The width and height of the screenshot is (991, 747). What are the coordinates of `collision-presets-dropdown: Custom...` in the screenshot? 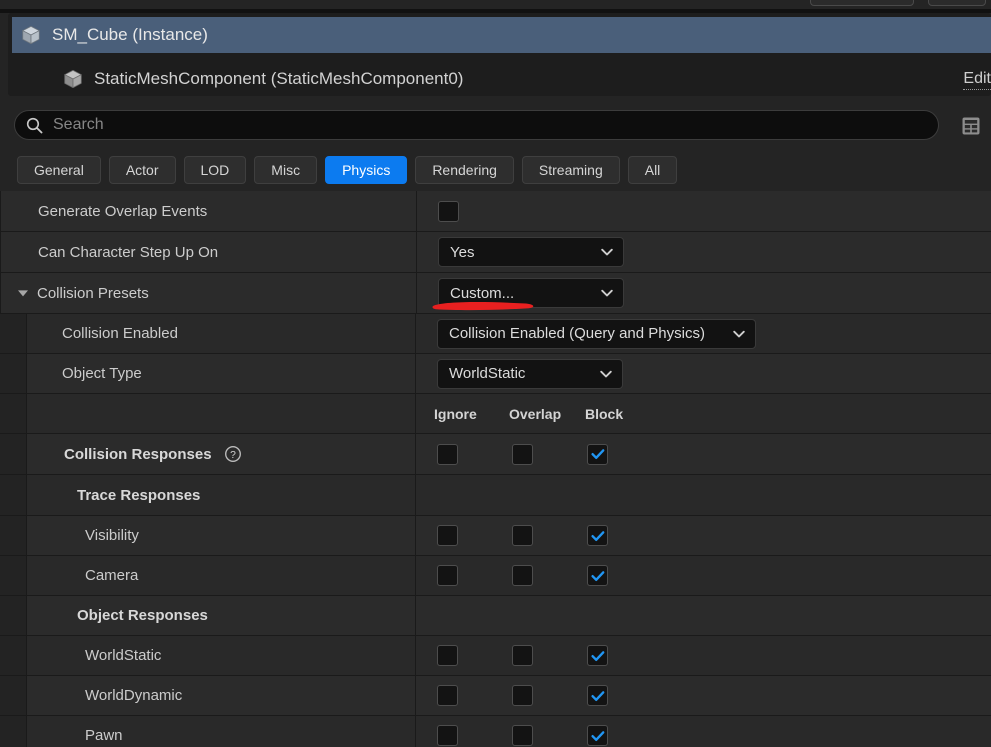 It's located at (531, 293).